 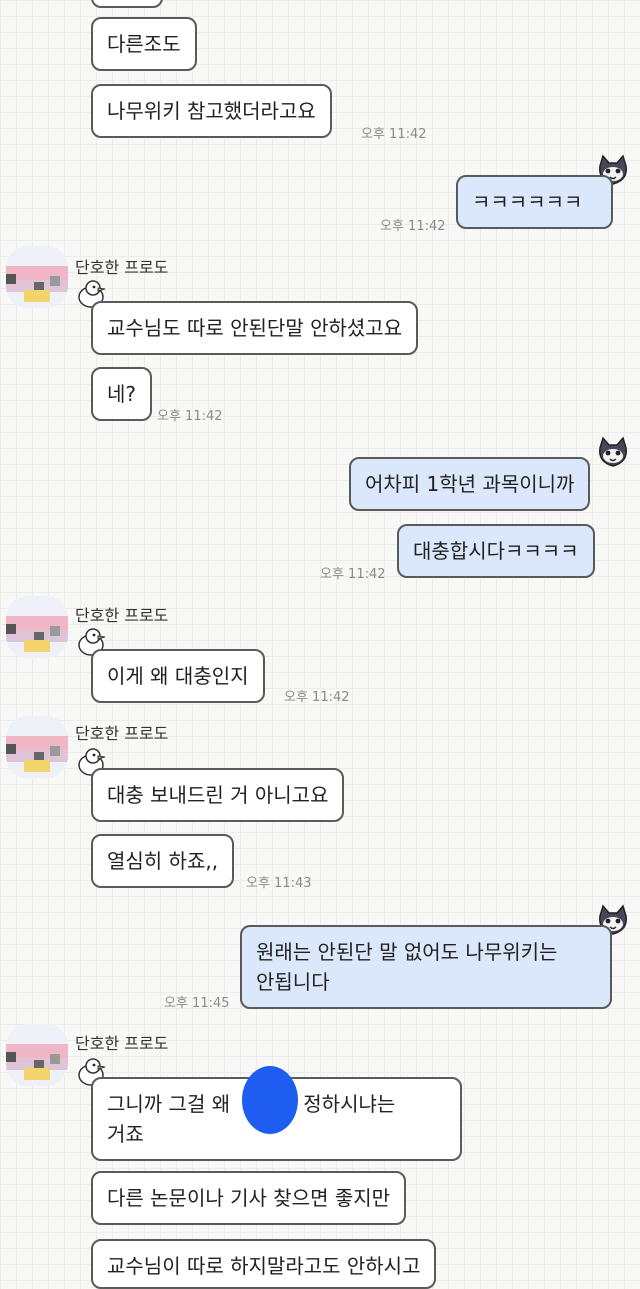 I want to click on message-text-line: 원래는 안된단 말 없어도 나무위키는, so click(x=407, y=952).